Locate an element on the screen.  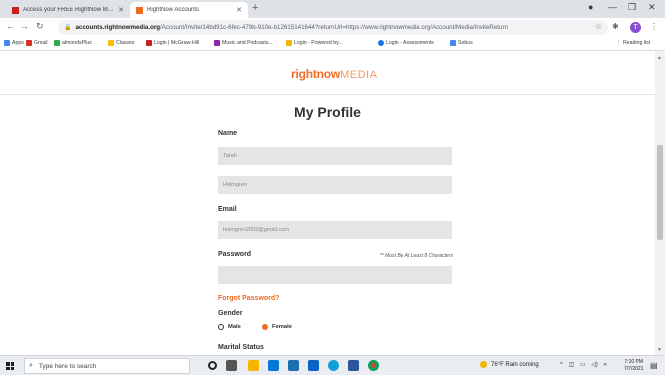
forward-arrow-icon: → is located at coordinates (24, 26).